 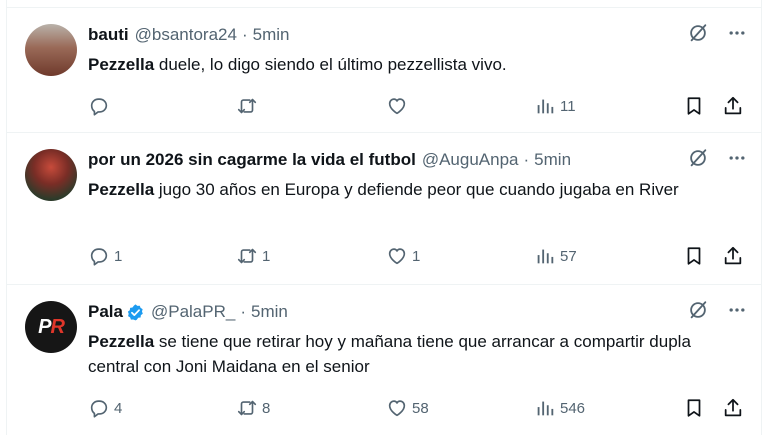 I want to click on tweet-actions: 1 1 1 57, so click(x=415, y=256).